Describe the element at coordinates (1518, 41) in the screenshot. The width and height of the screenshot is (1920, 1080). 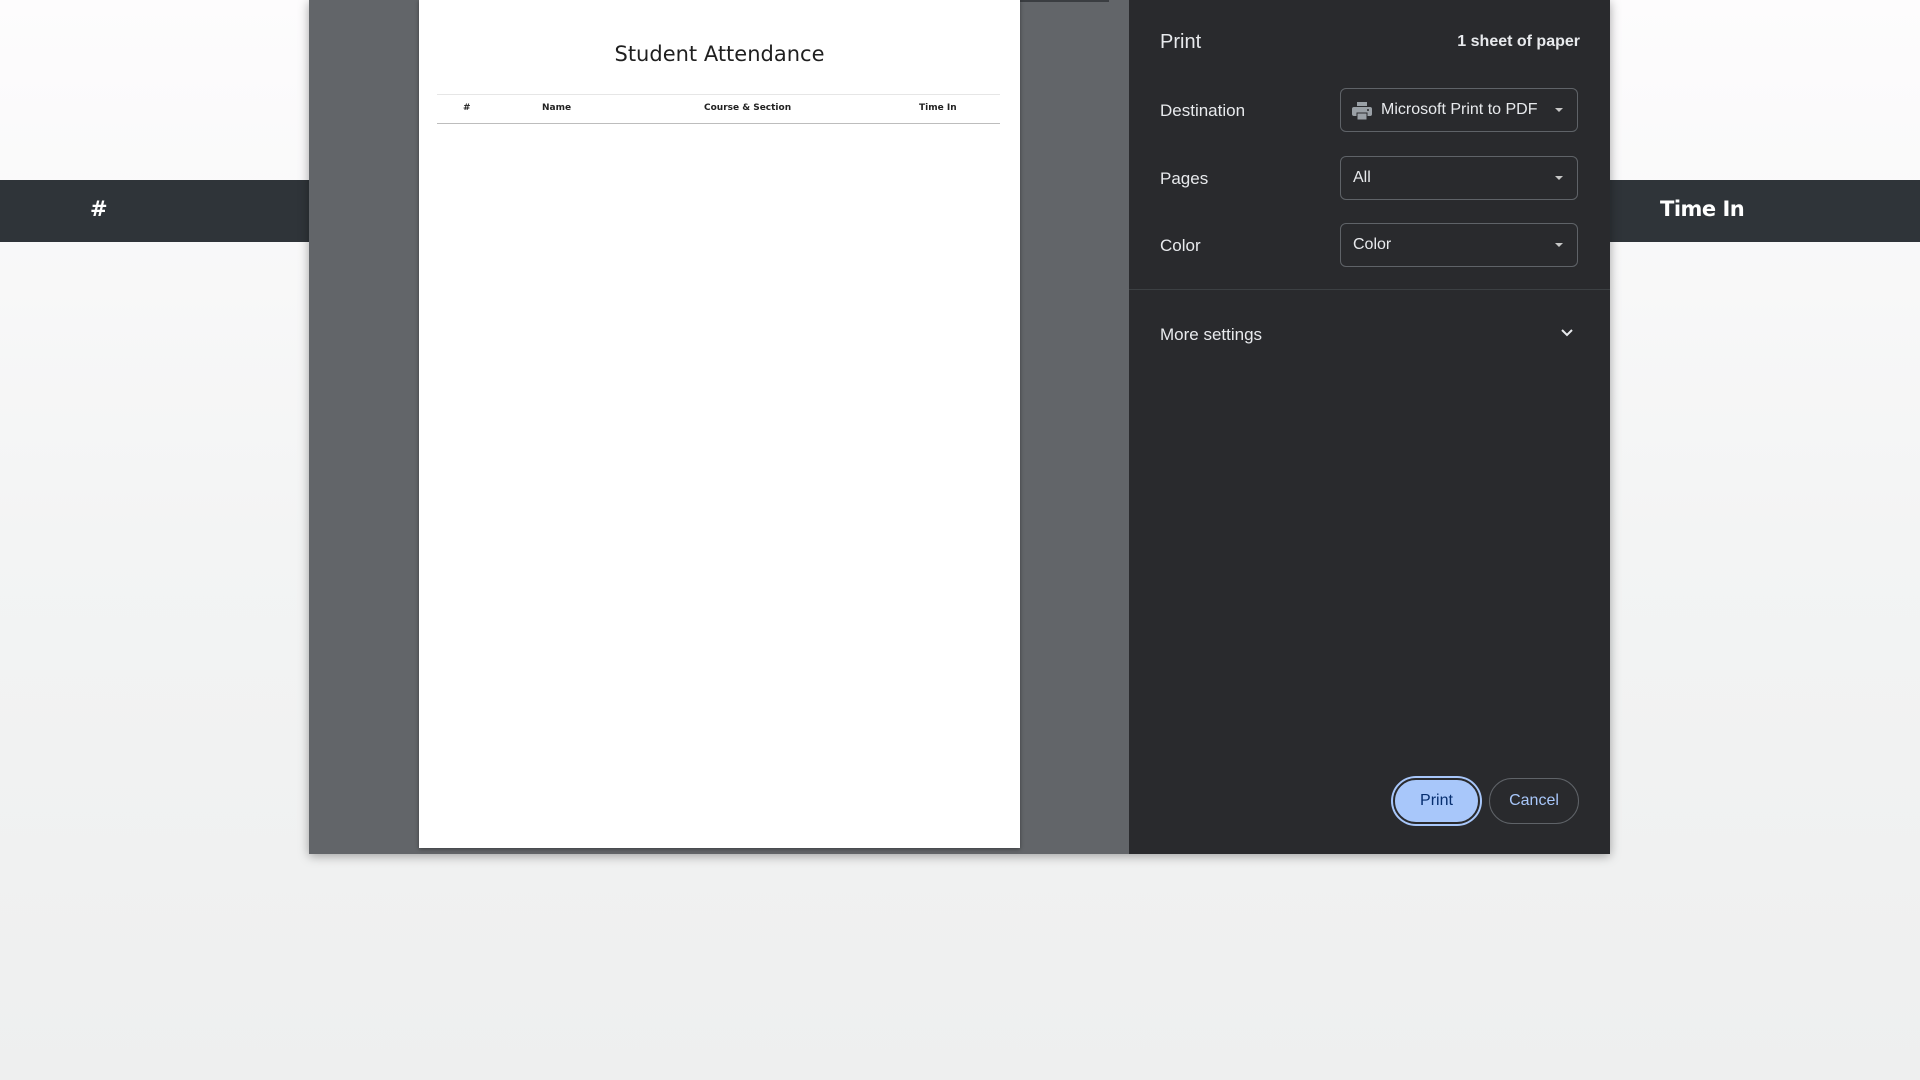
I see `sheet-count: 1 sheet of paper` at that location.